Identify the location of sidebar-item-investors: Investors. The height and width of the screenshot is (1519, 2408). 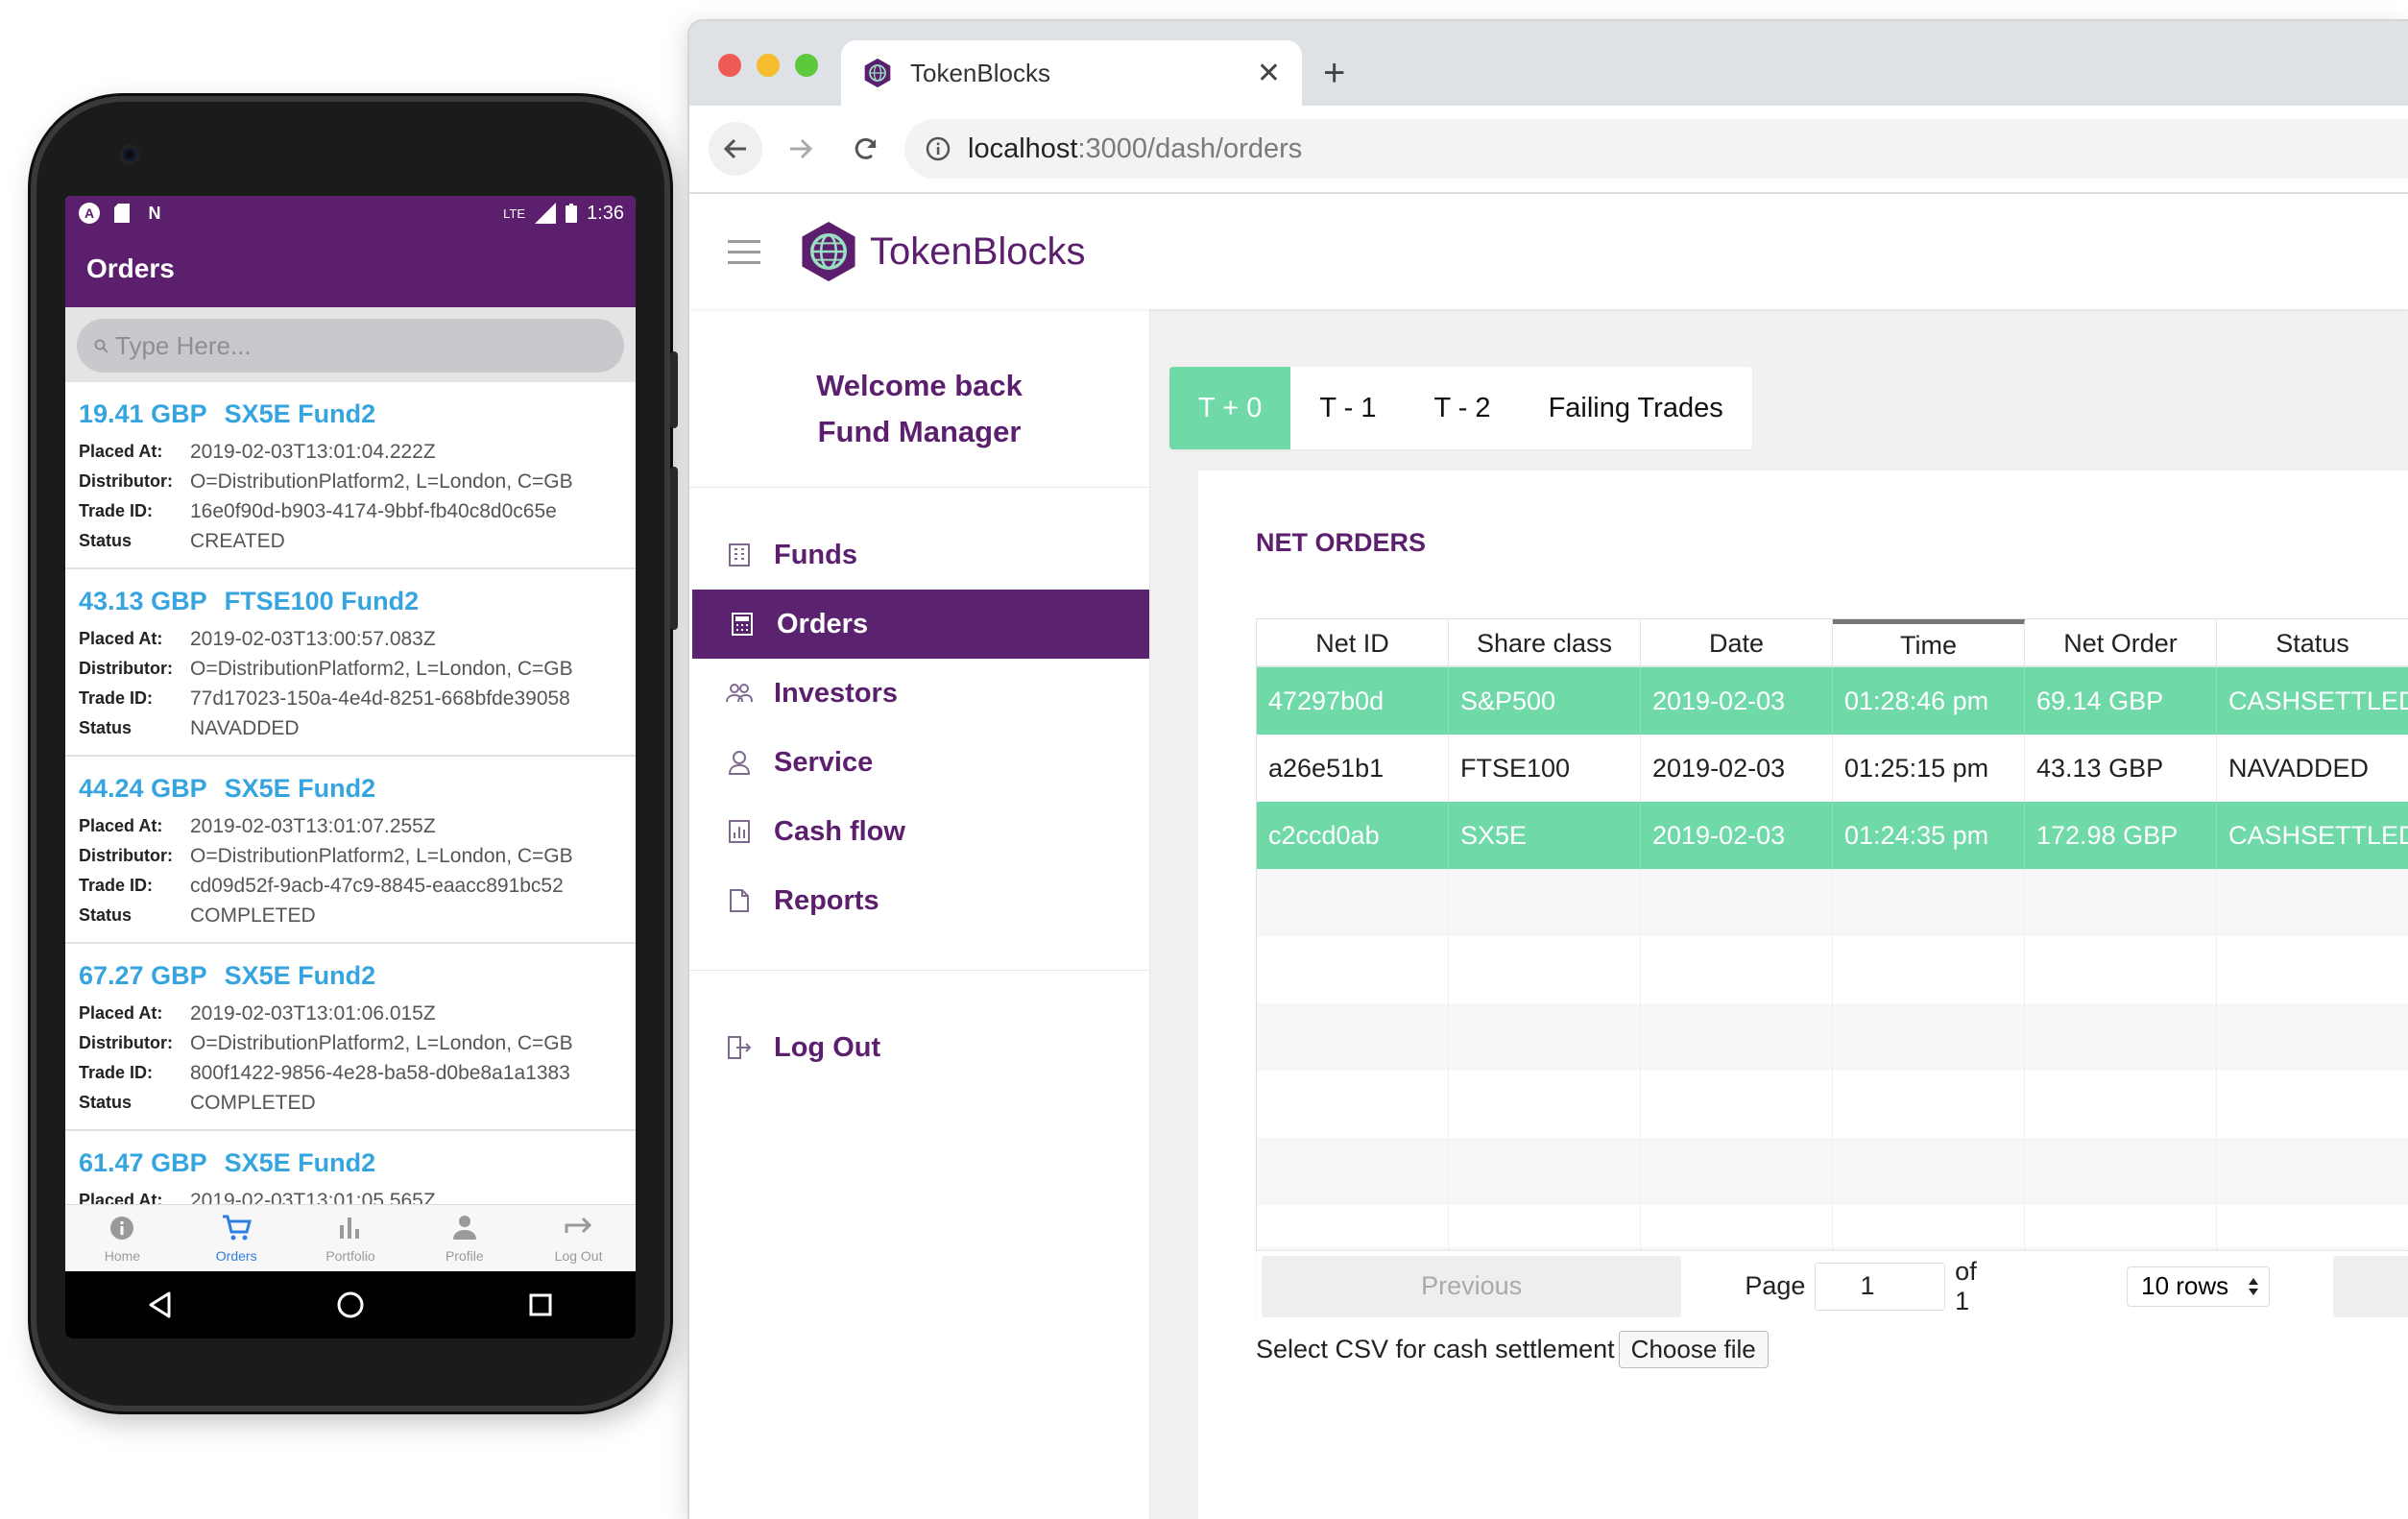
(919, 693).